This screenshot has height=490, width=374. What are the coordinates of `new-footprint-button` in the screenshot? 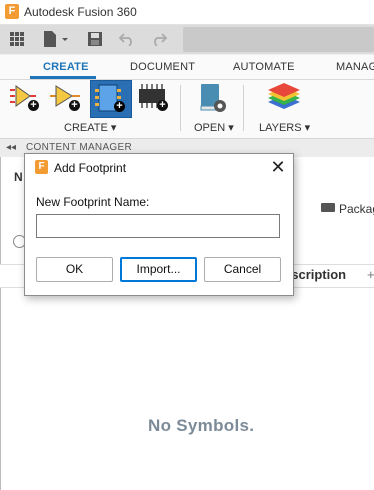 It's located at (111, 99).